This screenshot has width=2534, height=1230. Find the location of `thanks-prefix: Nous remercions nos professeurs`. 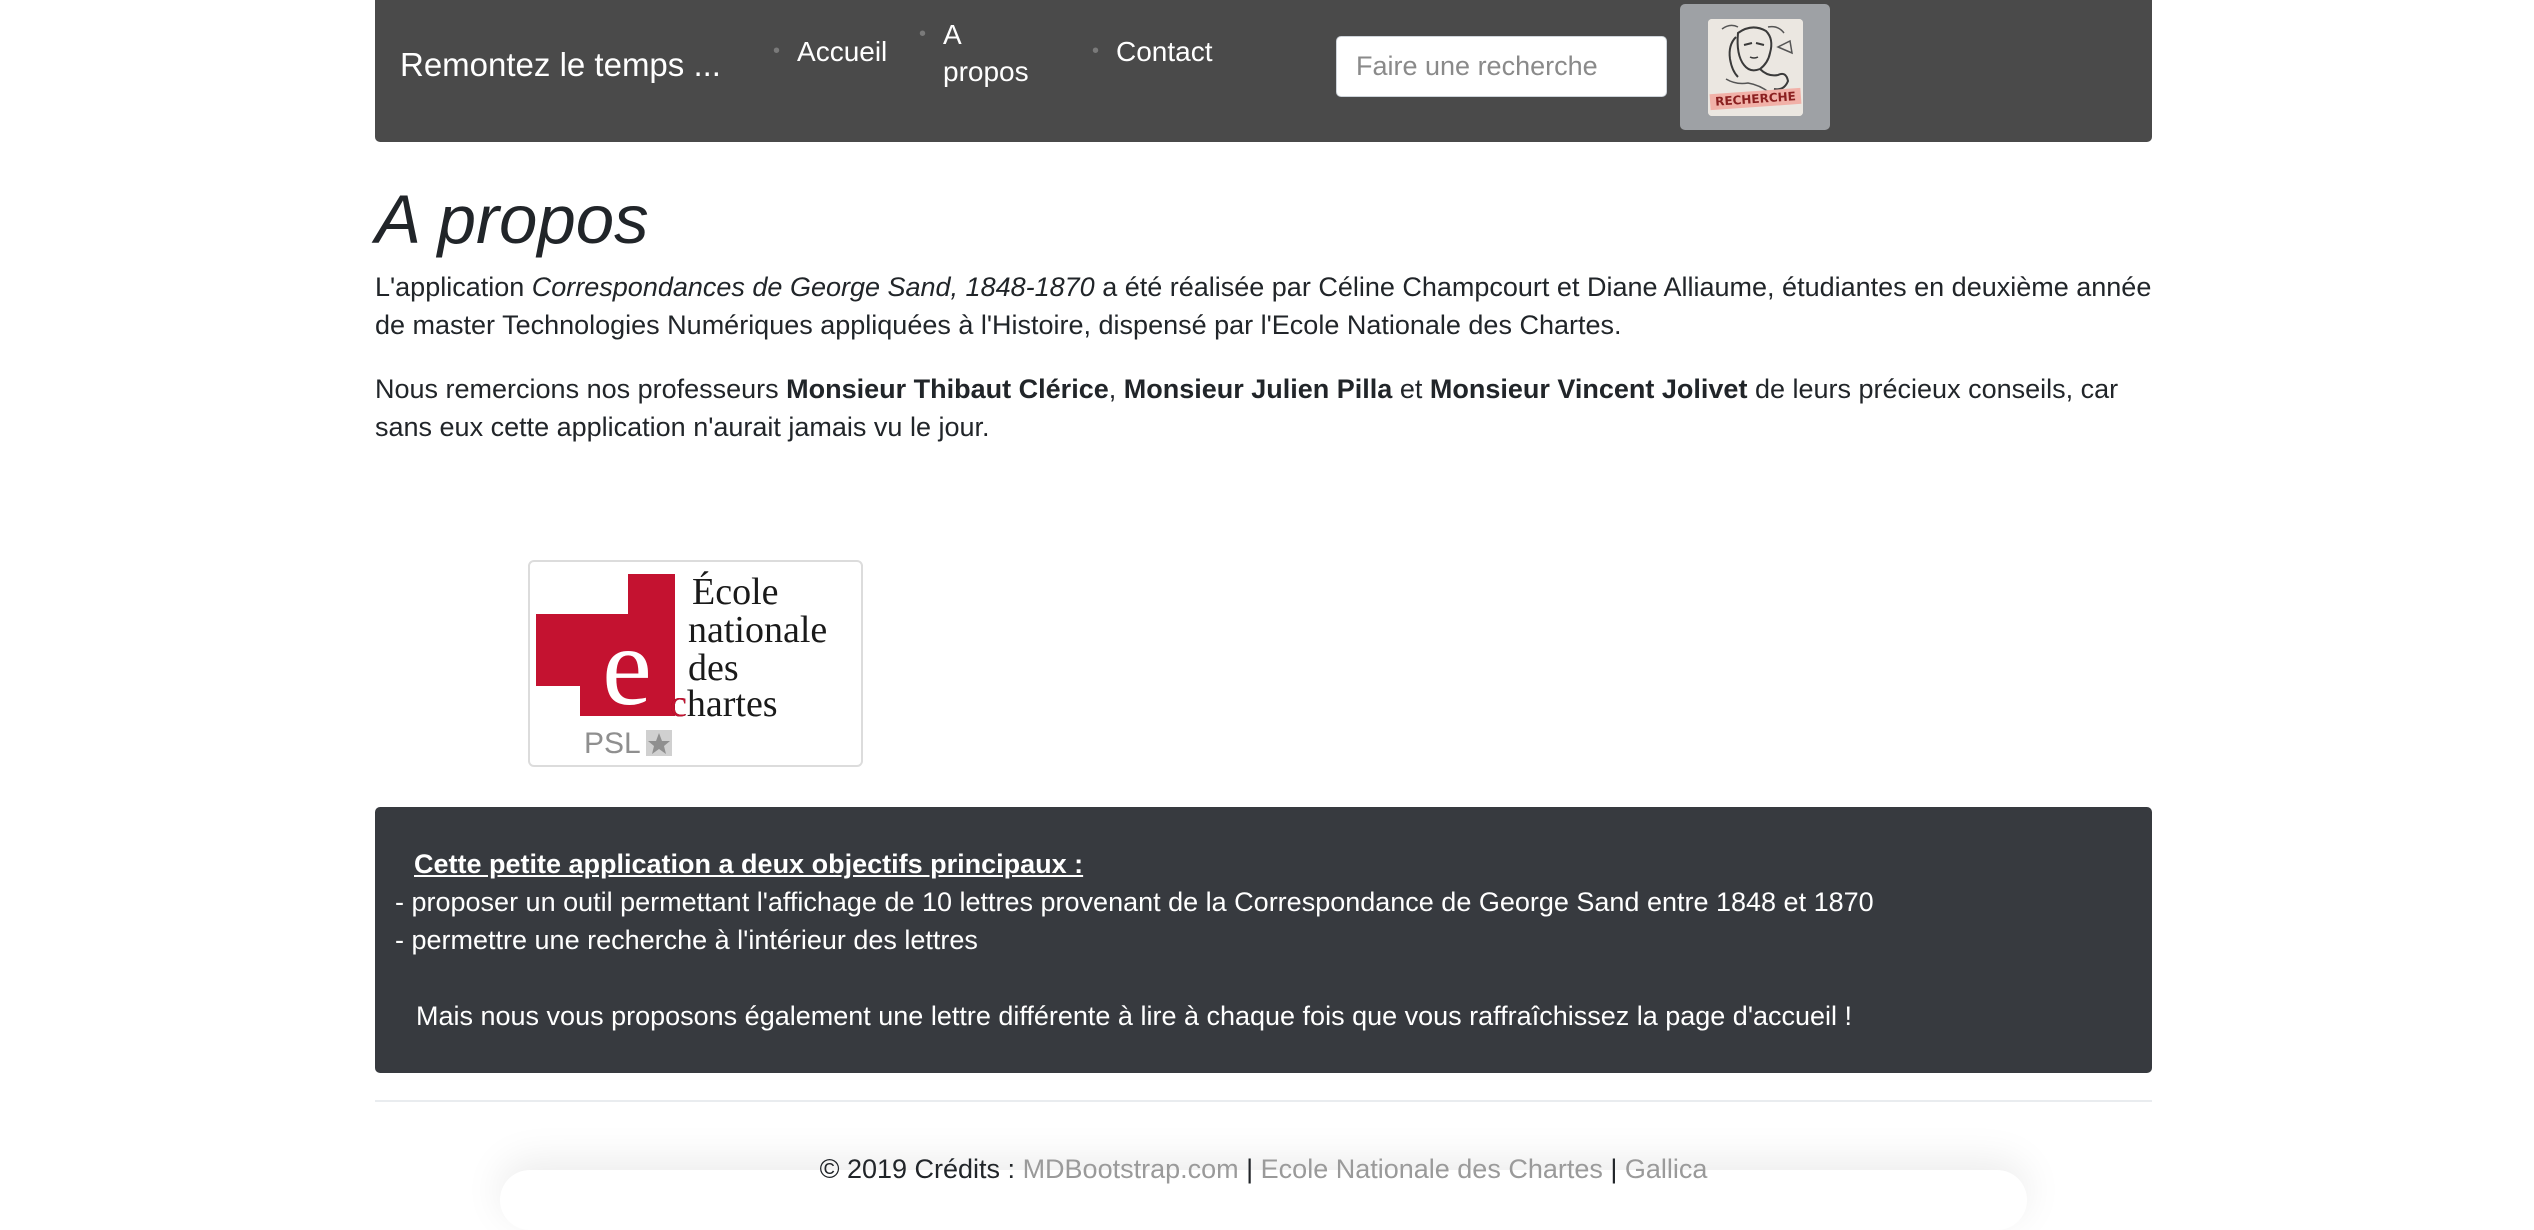

thanks-prefix: Nous remercions nos professeurs is located at coordinates (581, 389).